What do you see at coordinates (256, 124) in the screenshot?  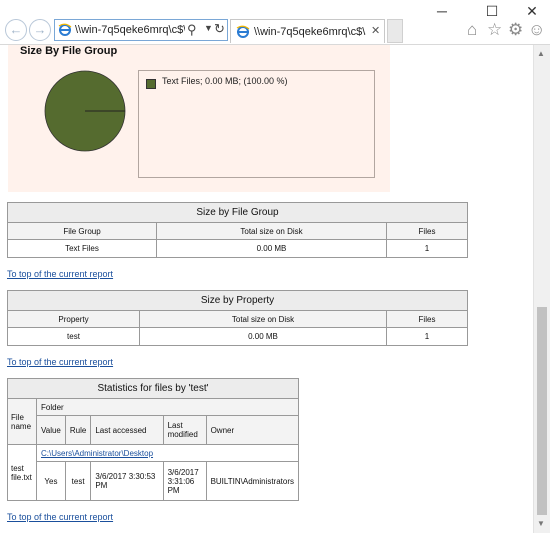 I see `chart-legend: Text Files; 0.00 MB; (100.00 %)` at bounding box center [256, 124].